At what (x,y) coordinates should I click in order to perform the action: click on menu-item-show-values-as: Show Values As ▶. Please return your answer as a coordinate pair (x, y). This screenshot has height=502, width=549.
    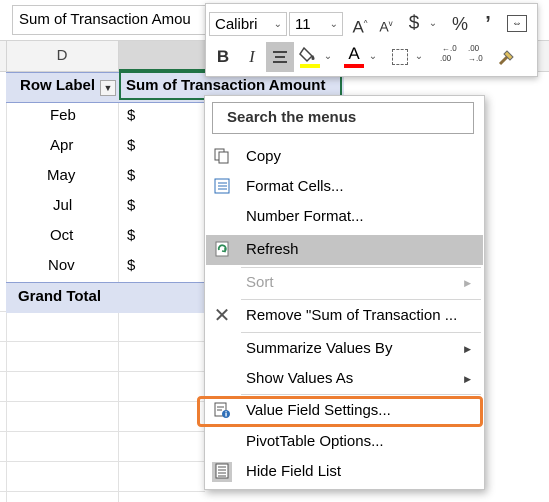
    Looking at the image, I should click on (344, 379).